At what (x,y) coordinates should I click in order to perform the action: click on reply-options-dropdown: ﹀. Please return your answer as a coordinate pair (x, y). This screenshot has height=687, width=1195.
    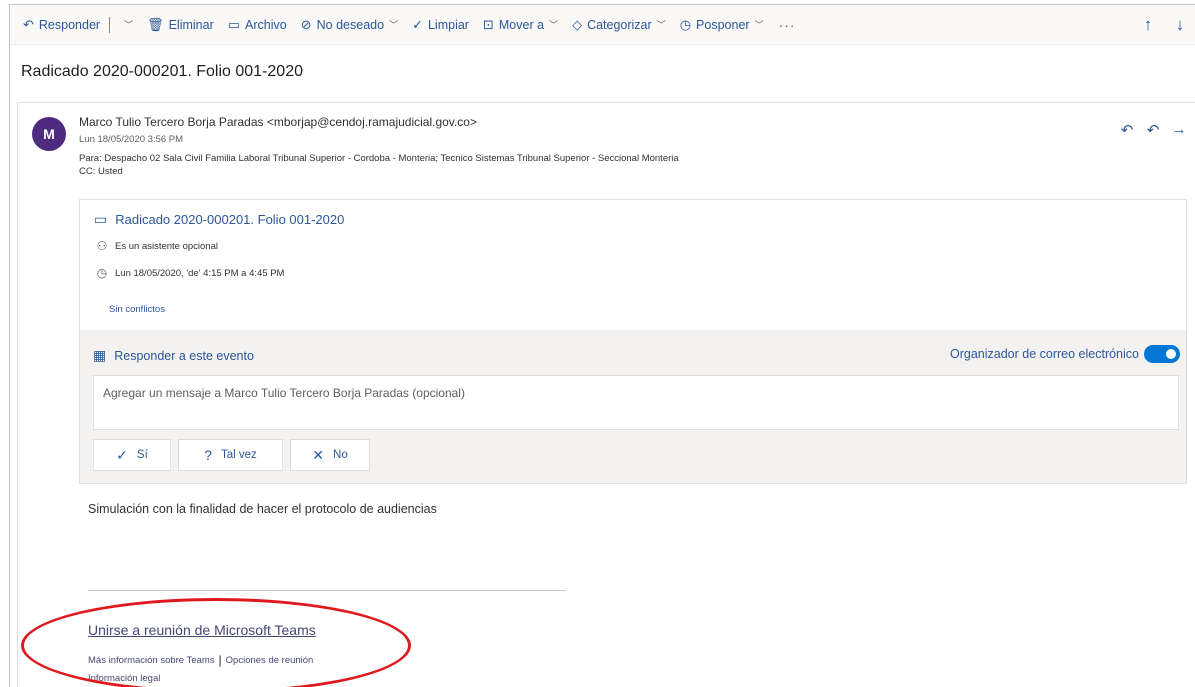
    Looking at the image, I should click on (126, 25).